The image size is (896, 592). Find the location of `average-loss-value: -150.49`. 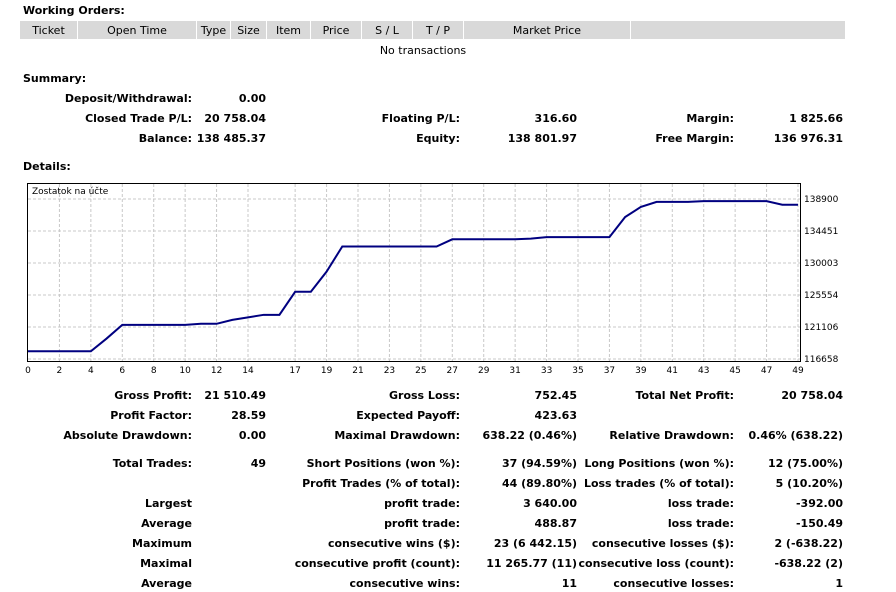

average-loss-value: -150.49 is located at coordinates (819, 523).